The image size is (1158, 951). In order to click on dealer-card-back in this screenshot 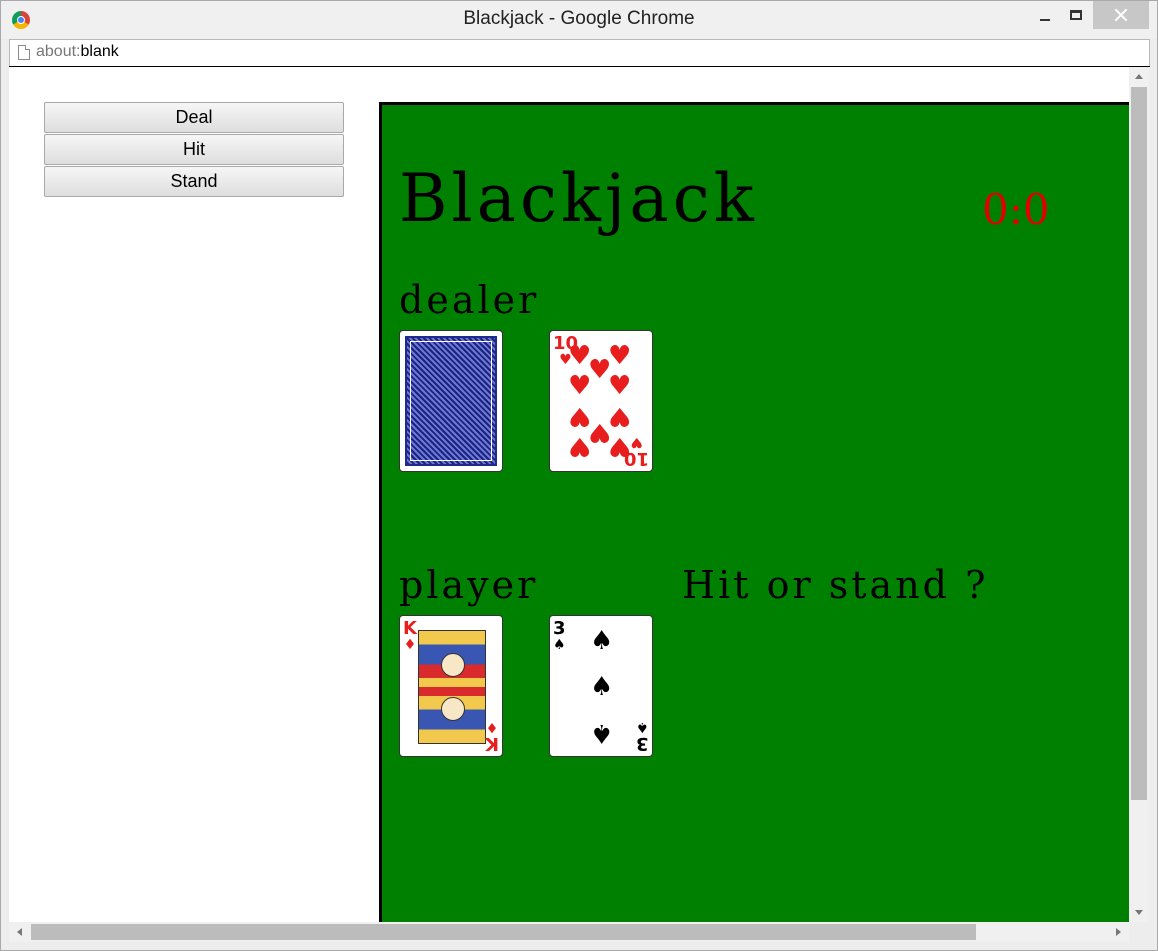, I will do `click(451, 401)`.